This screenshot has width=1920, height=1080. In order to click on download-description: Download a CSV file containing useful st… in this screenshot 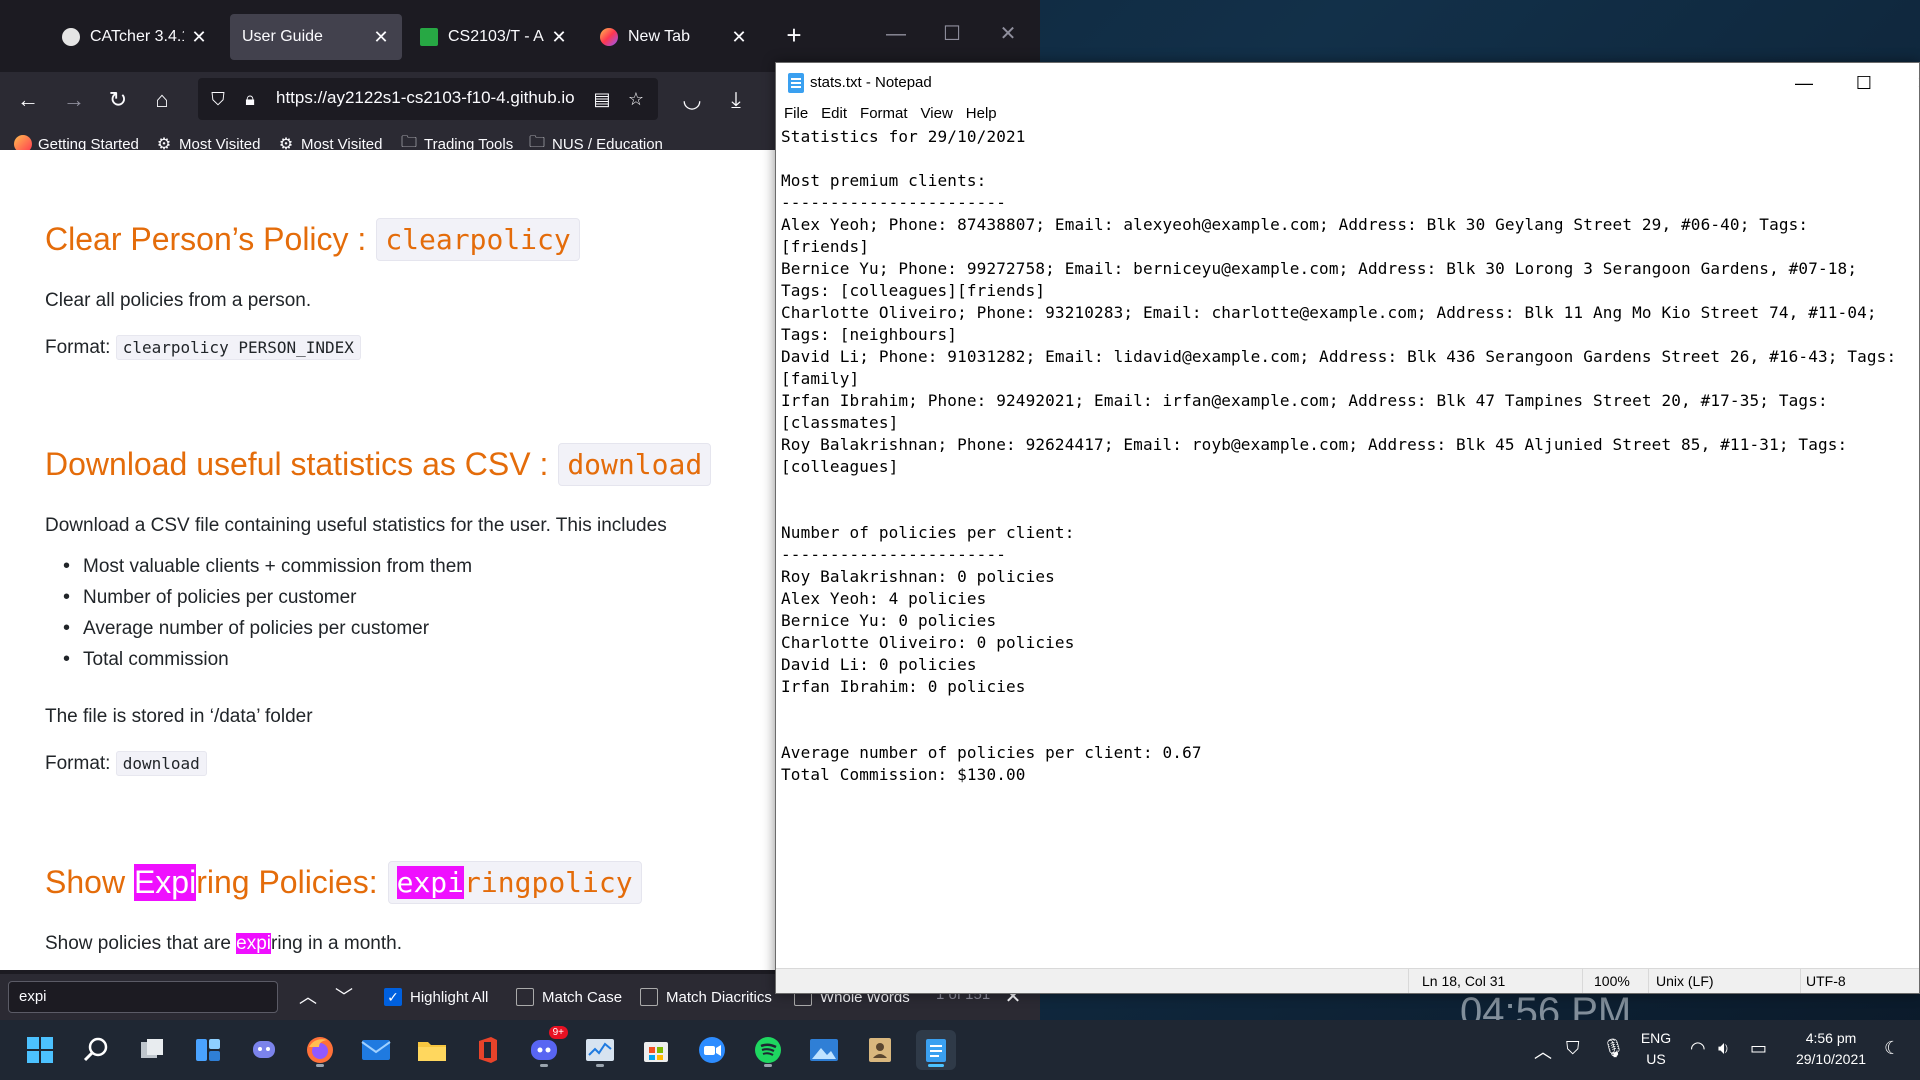, I will do `click(356, 525)`.